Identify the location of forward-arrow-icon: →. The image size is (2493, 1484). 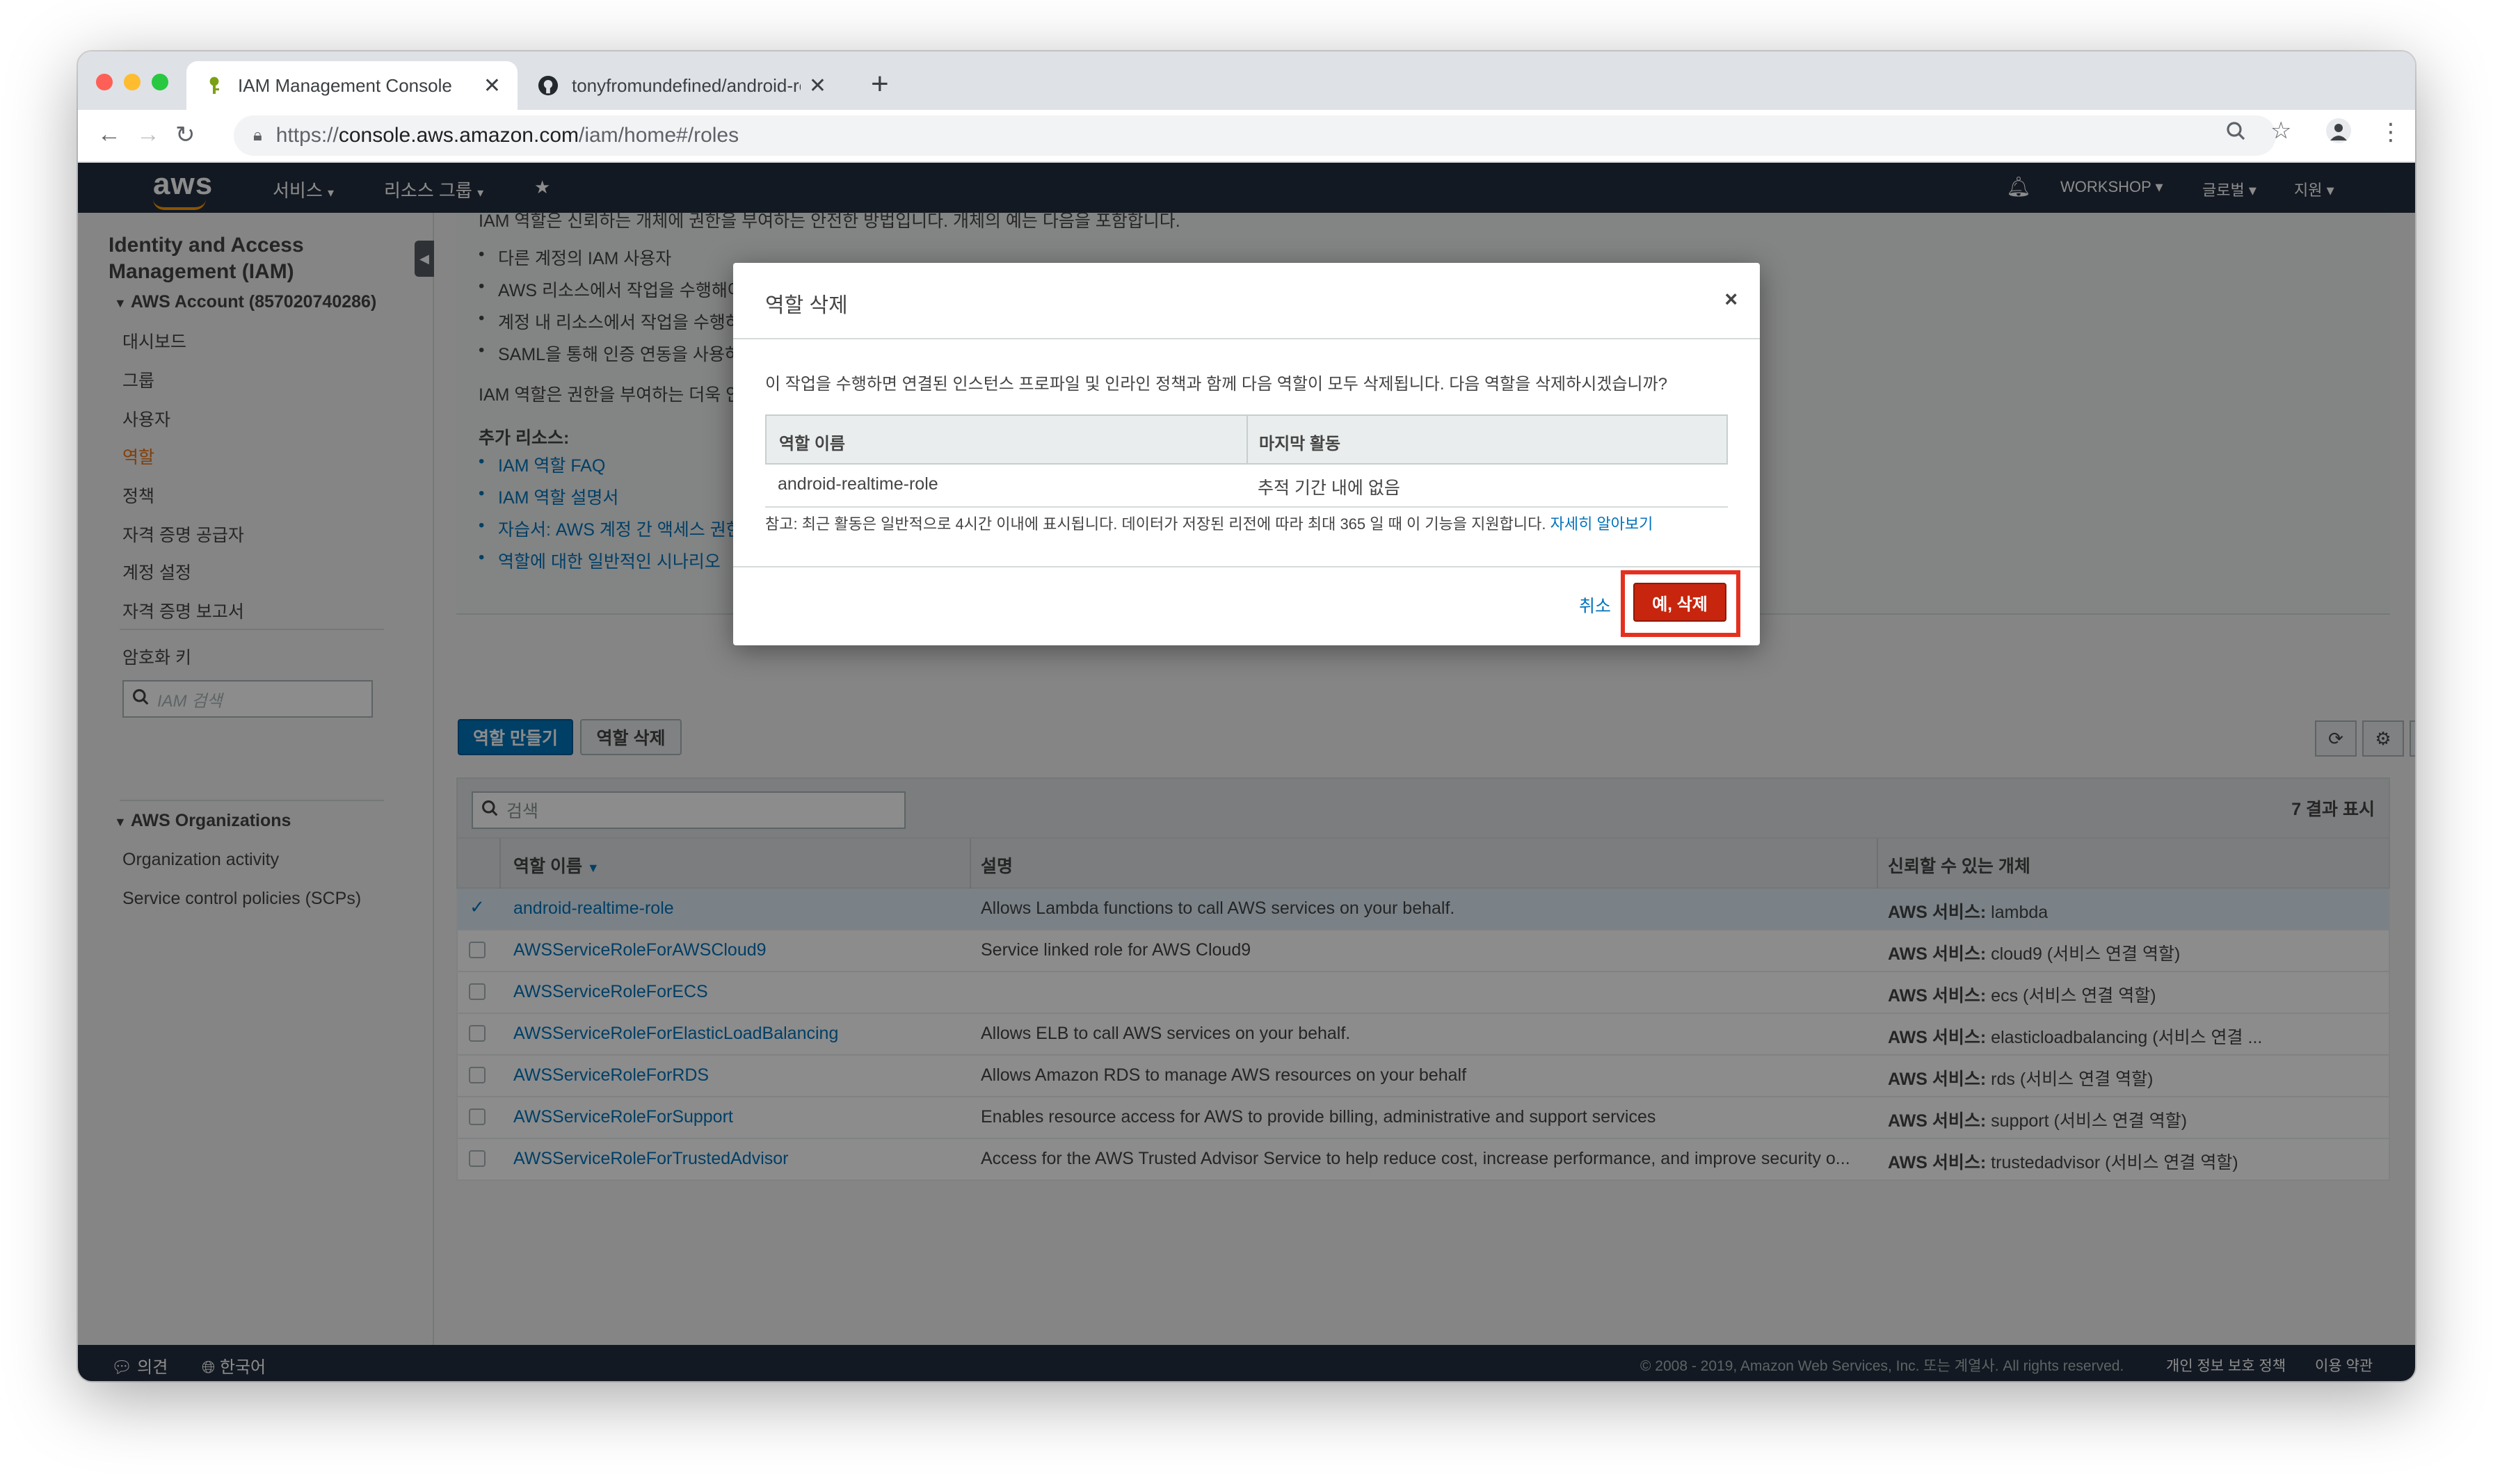
(148, 134).